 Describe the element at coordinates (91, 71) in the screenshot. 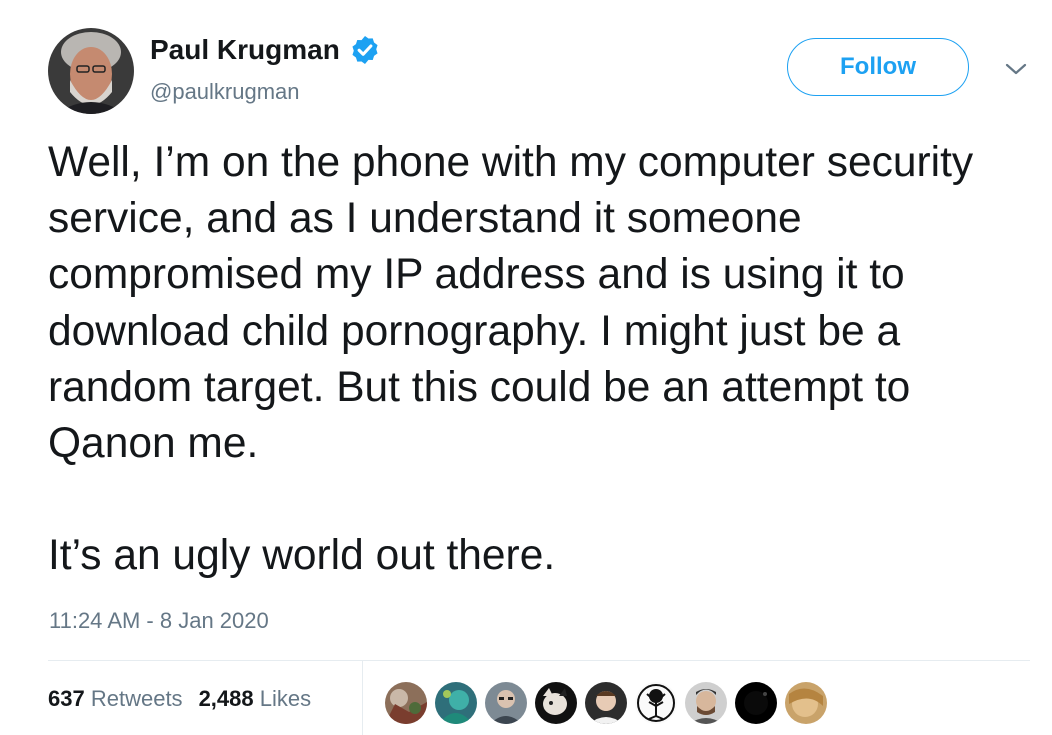

I see `author-avatar` at that location.